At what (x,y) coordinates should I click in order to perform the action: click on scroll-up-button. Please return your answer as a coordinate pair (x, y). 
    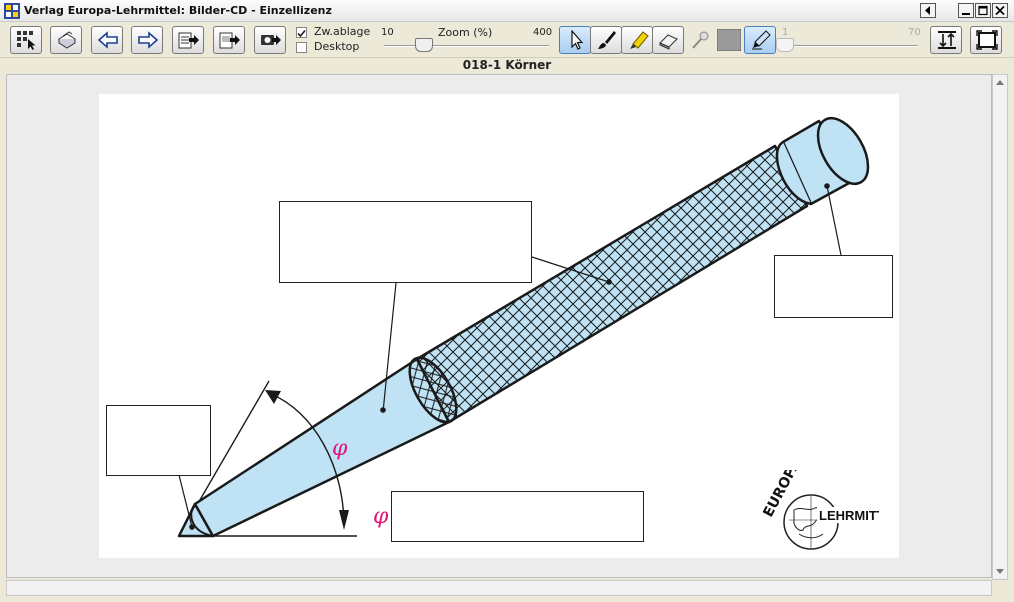
    Looking at the image, I should click on (1000, 82).